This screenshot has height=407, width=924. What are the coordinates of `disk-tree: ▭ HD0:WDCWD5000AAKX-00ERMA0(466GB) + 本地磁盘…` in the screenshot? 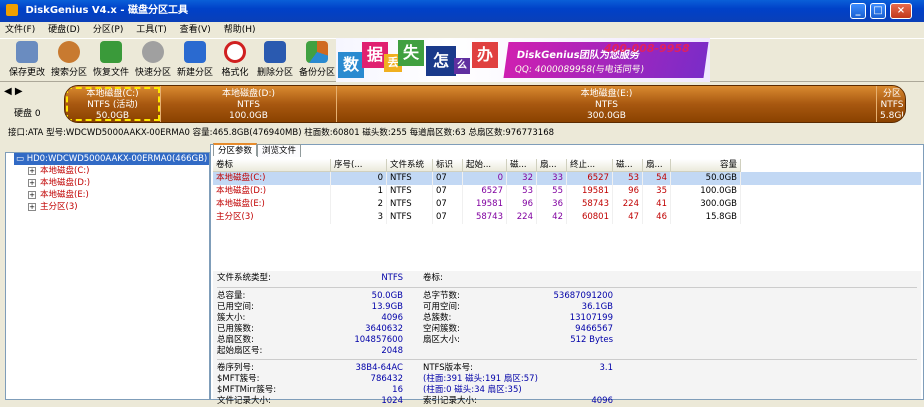 It's located at (107, 276).